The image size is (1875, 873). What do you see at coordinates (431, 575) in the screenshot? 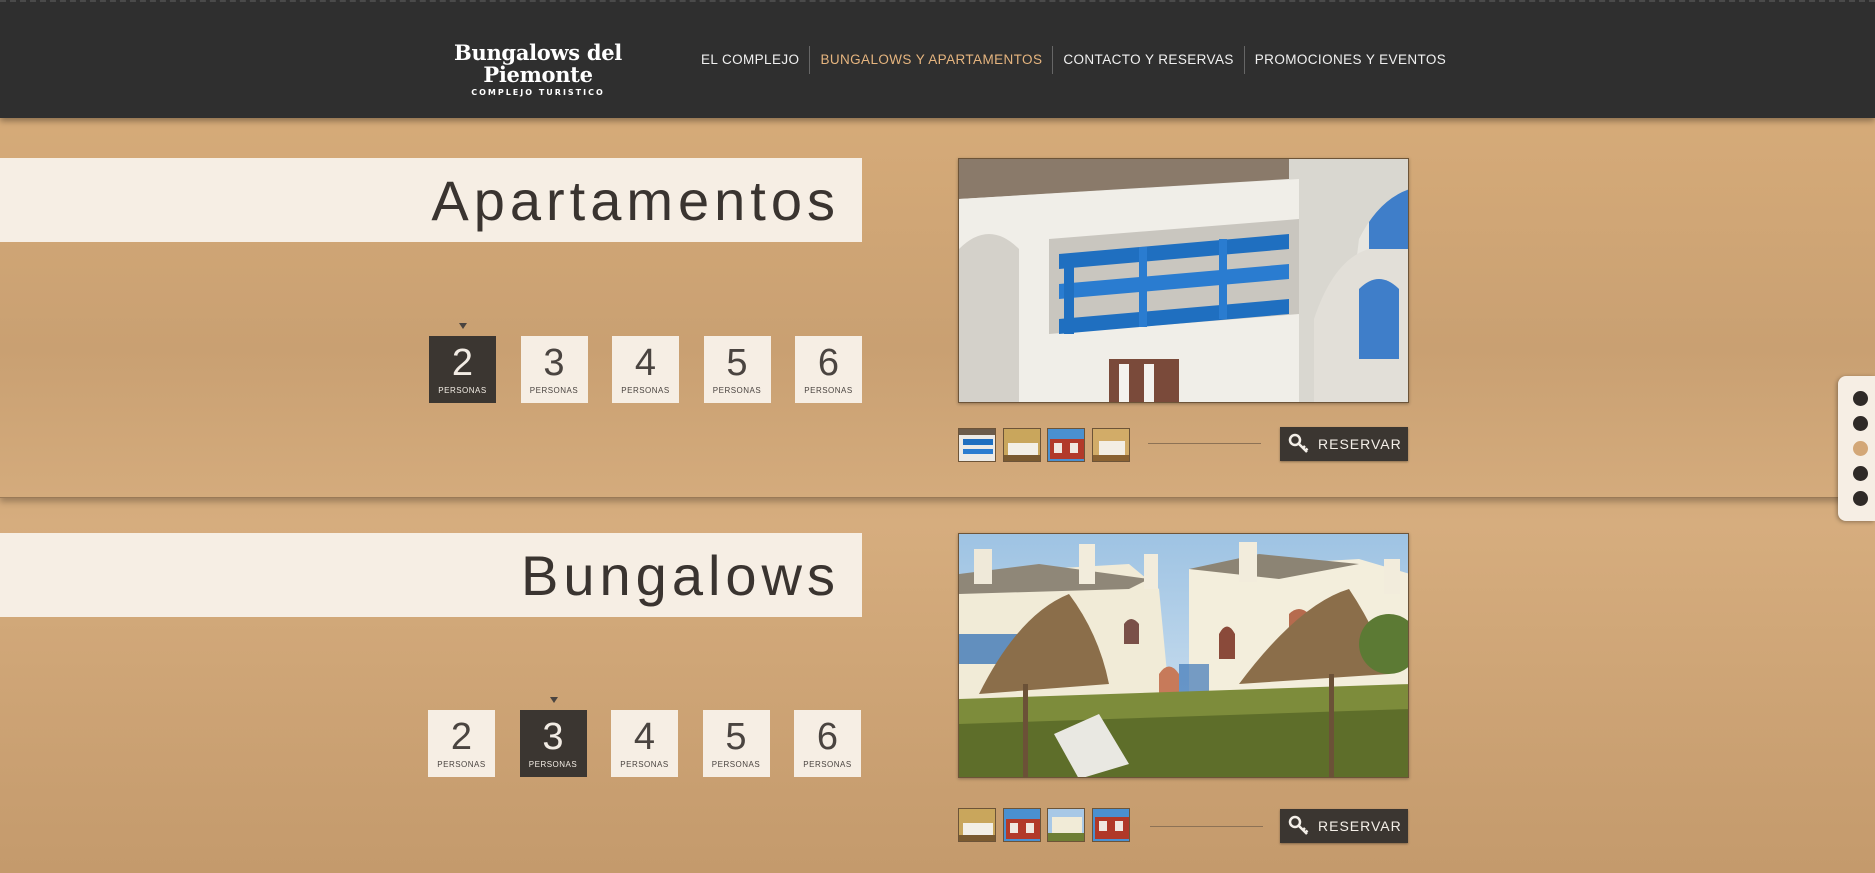
I see `section-title-band: Bungalows` at bounding box center [431, 575].